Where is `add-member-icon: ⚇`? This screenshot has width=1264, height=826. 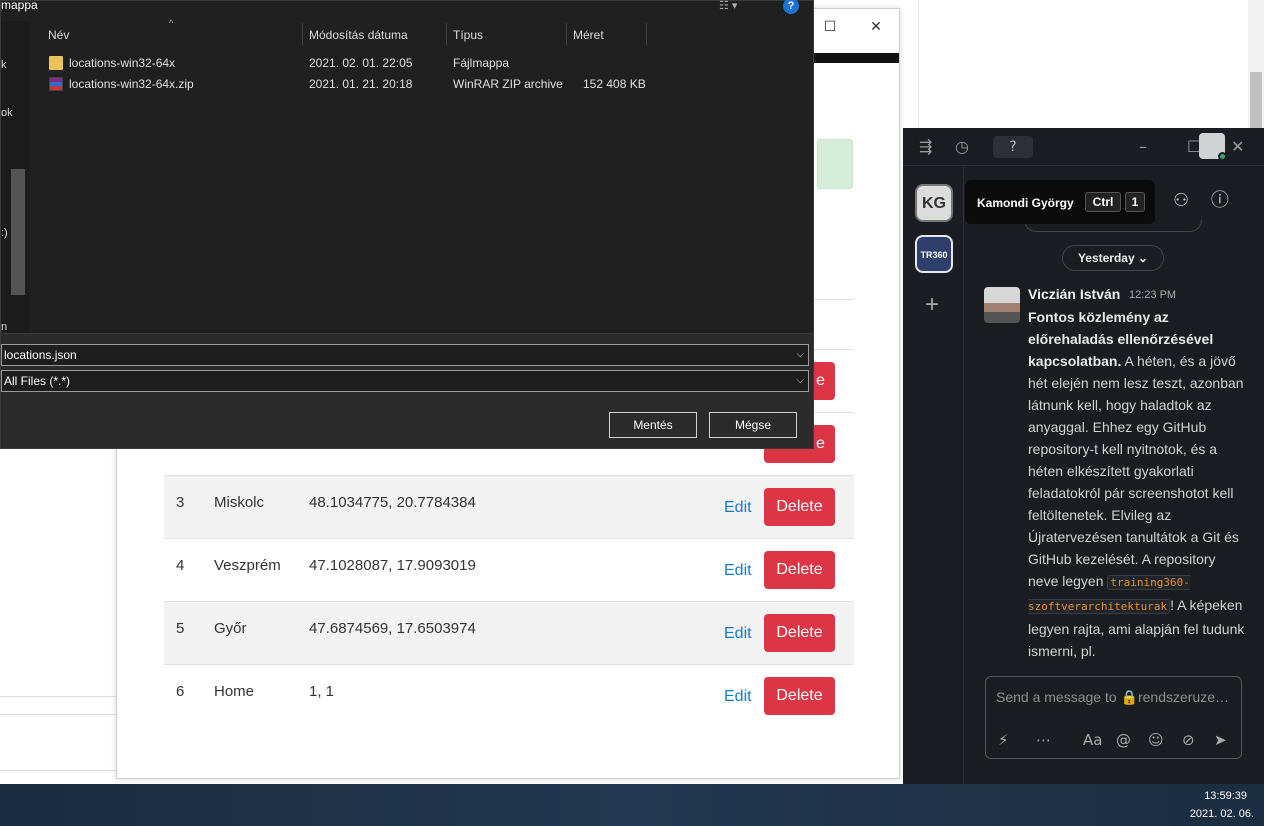 add-member-icon: ⚇ is located at coordinates (1181, 200).